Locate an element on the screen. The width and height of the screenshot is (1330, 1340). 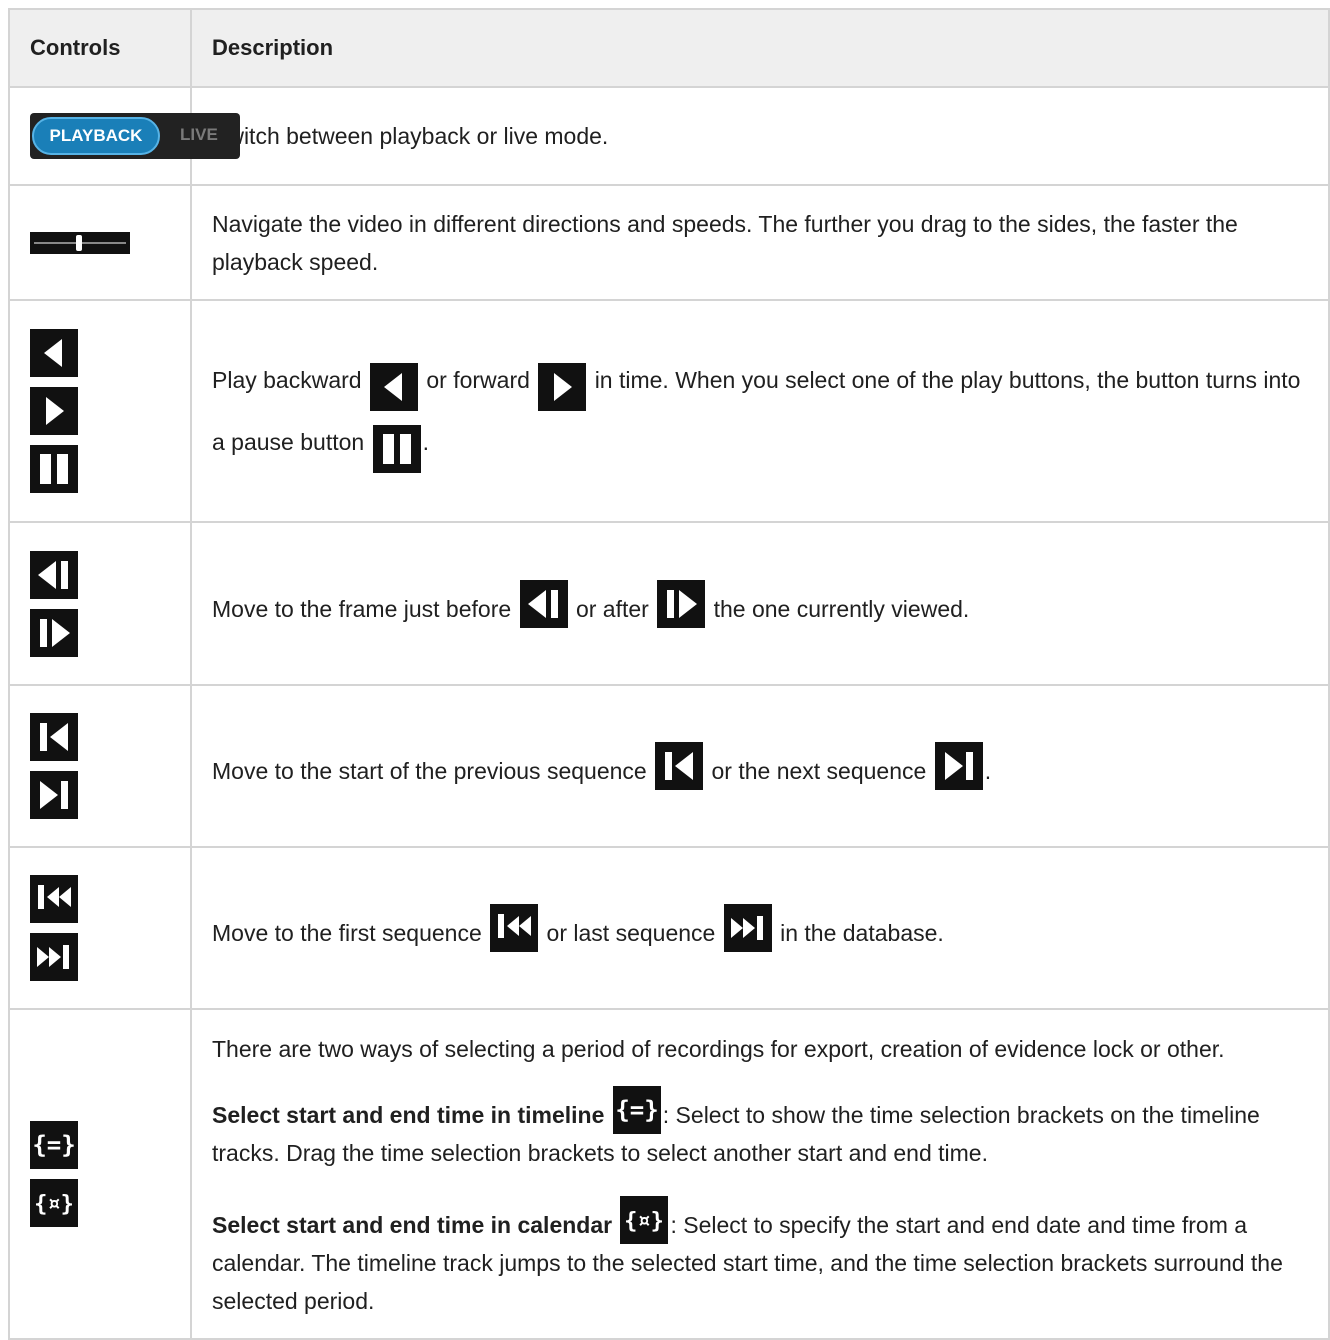
database-text-3: in the database. is located at coordinates (862, 933).